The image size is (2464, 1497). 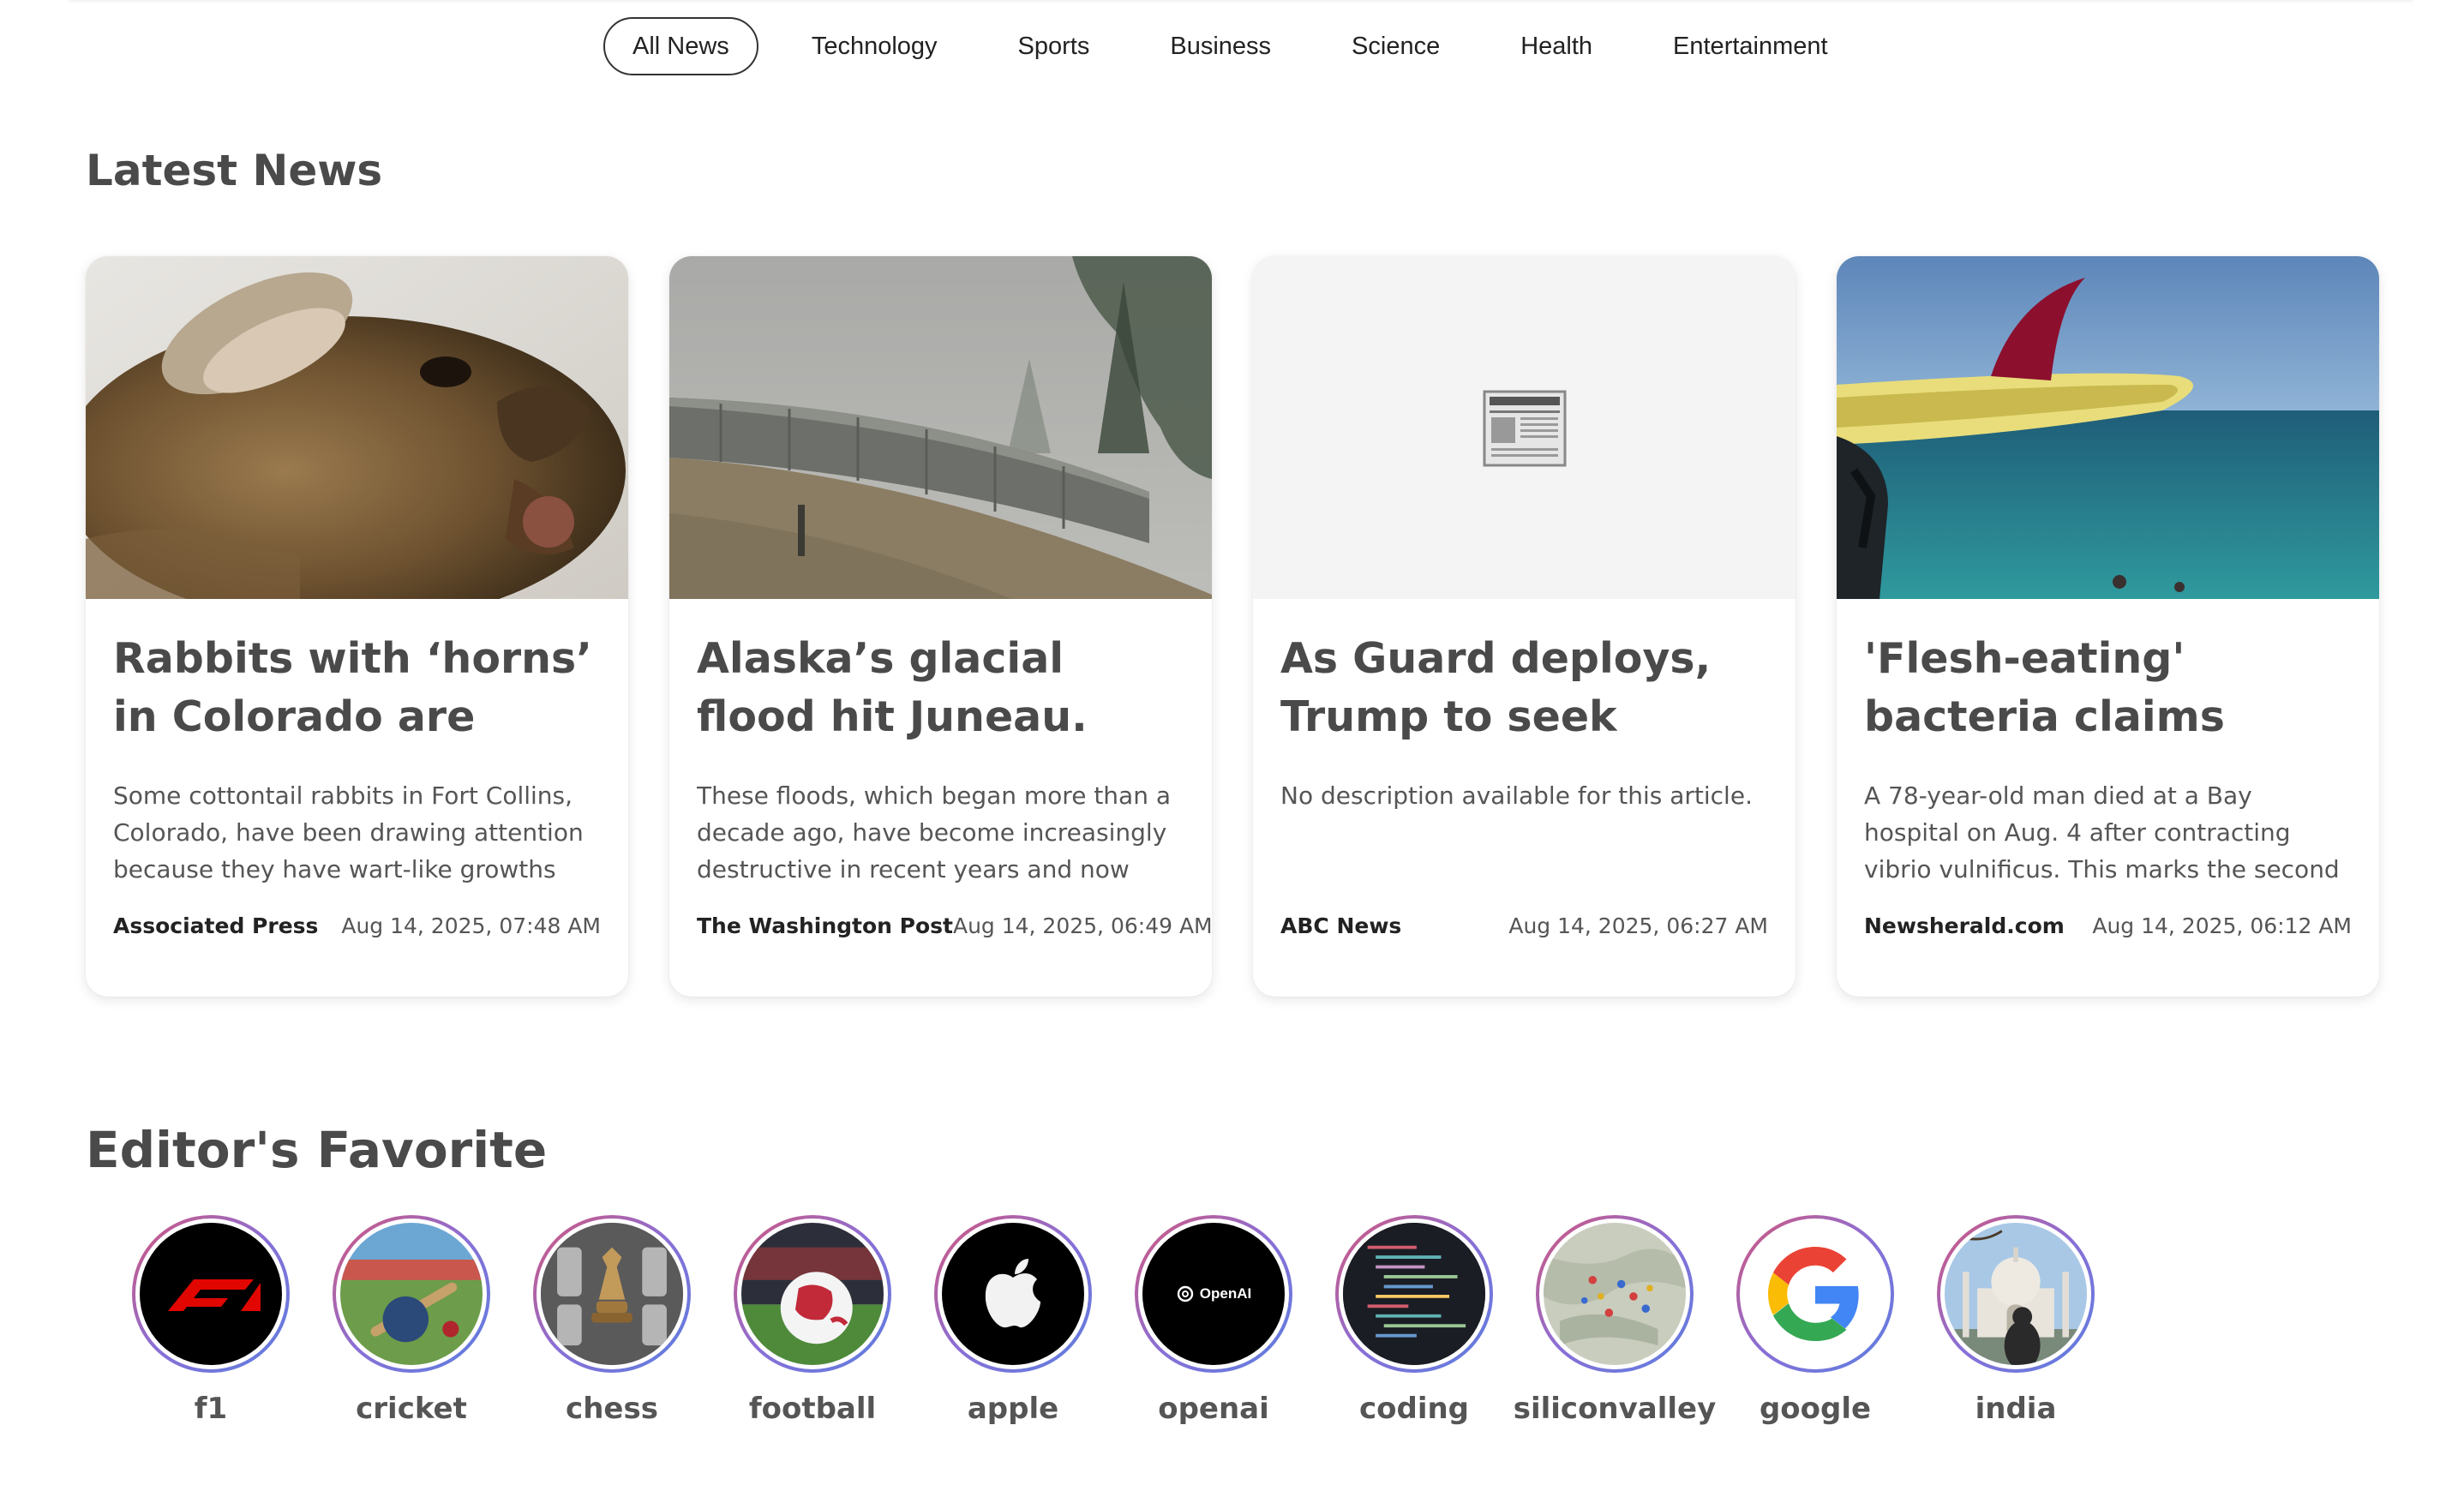 I want to click on favorite-f1: f1, so click(x=210, y=1321).